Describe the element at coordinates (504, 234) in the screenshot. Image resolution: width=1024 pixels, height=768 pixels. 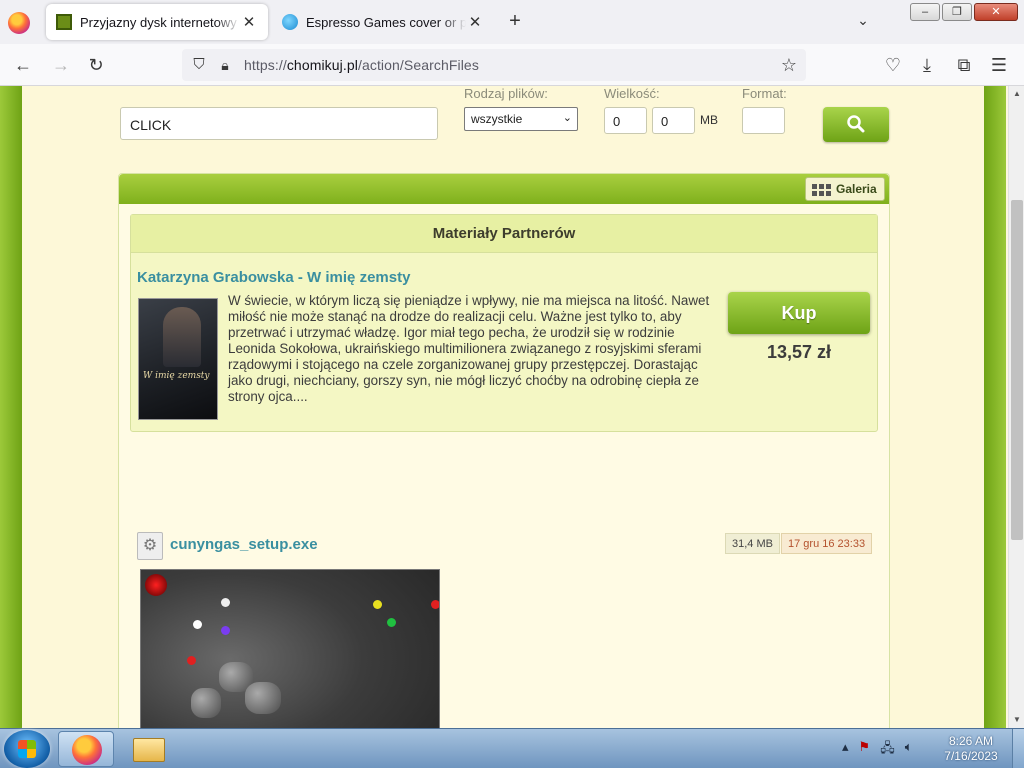
I see `partner-heading: Materiały Partnerów` at that location.